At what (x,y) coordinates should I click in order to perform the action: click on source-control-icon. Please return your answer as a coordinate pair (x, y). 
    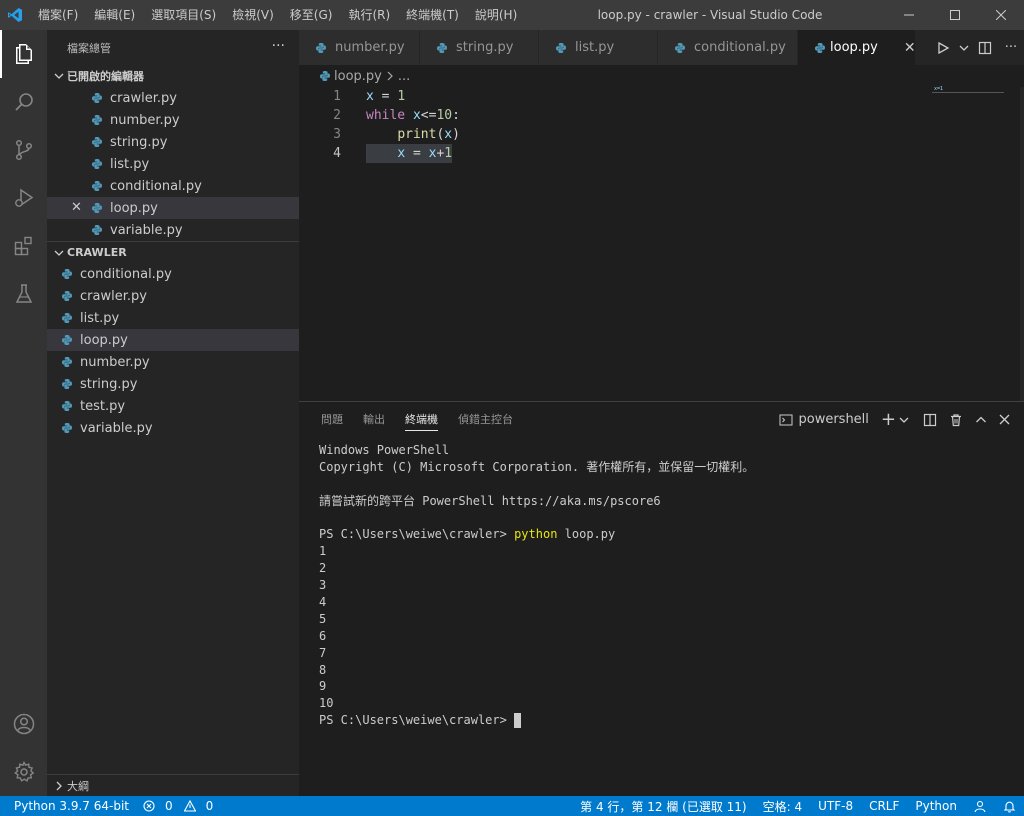
    Looking at the image, I should click on (23, 150).